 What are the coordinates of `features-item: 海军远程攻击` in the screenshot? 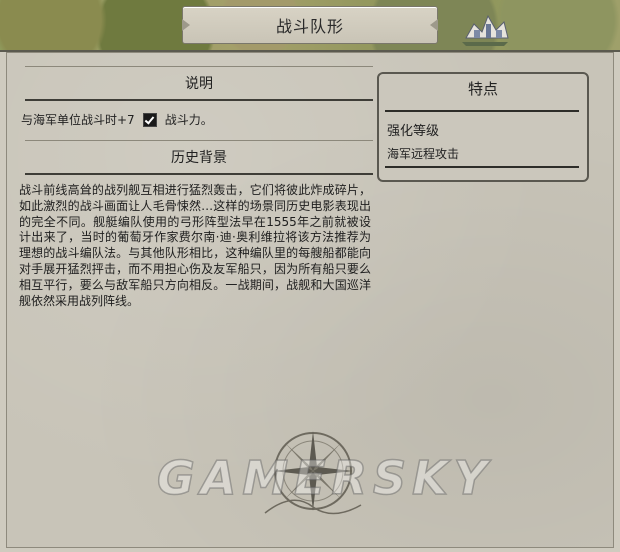 It's located at (423, 154).